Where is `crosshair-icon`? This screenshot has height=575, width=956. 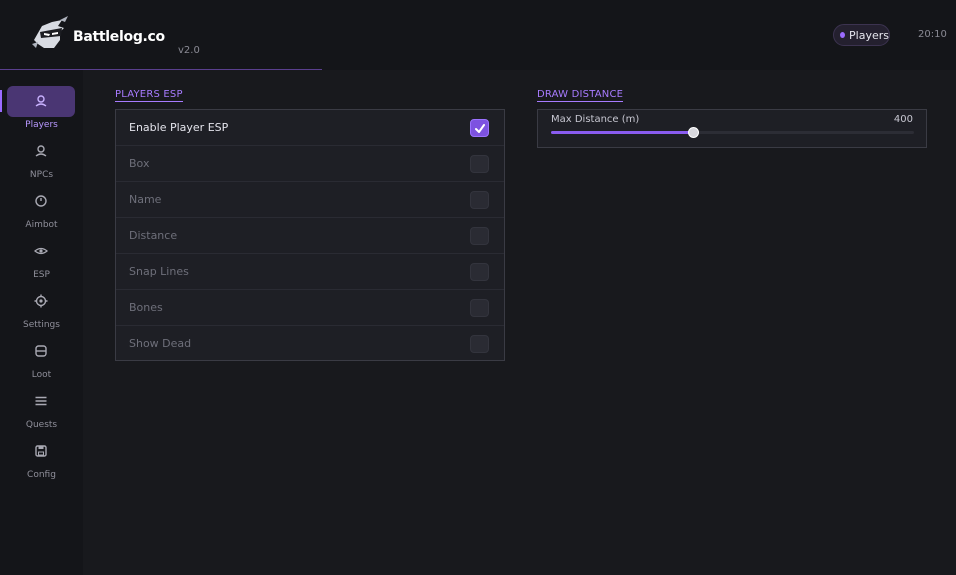 crosshair-icon is located at coordinates (41, 201).